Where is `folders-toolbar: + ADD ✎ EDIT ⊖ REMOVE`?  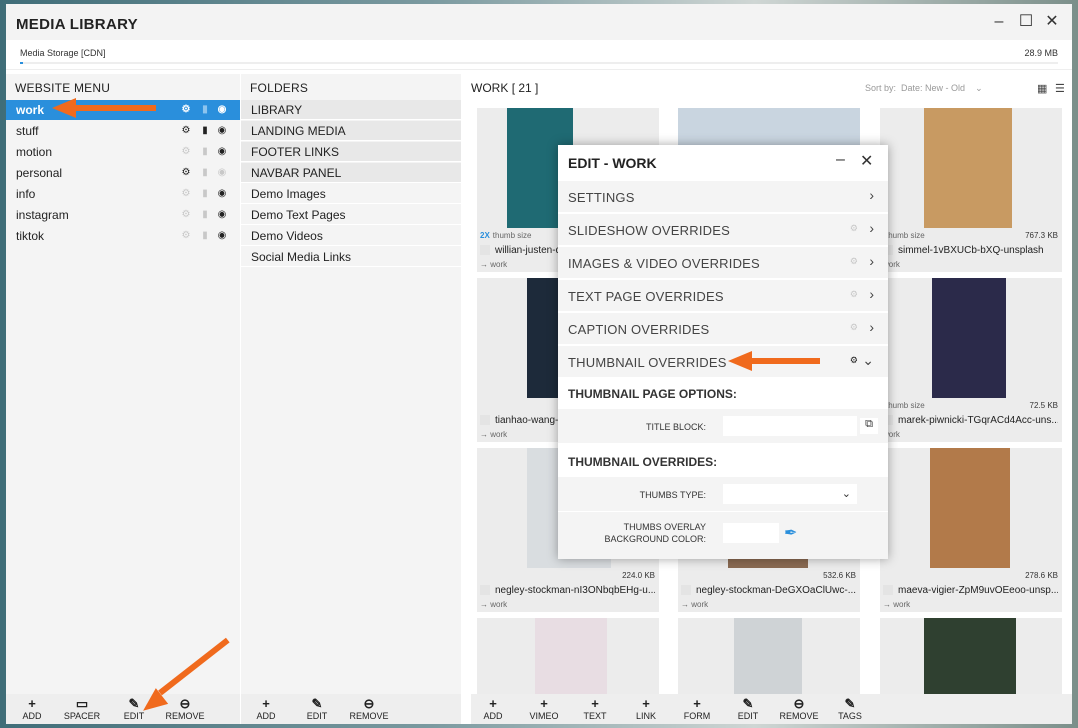
folders-toolbar: + ADD ✎ EDIT ⊖ REMOVE is located at coordinates (351, 709).